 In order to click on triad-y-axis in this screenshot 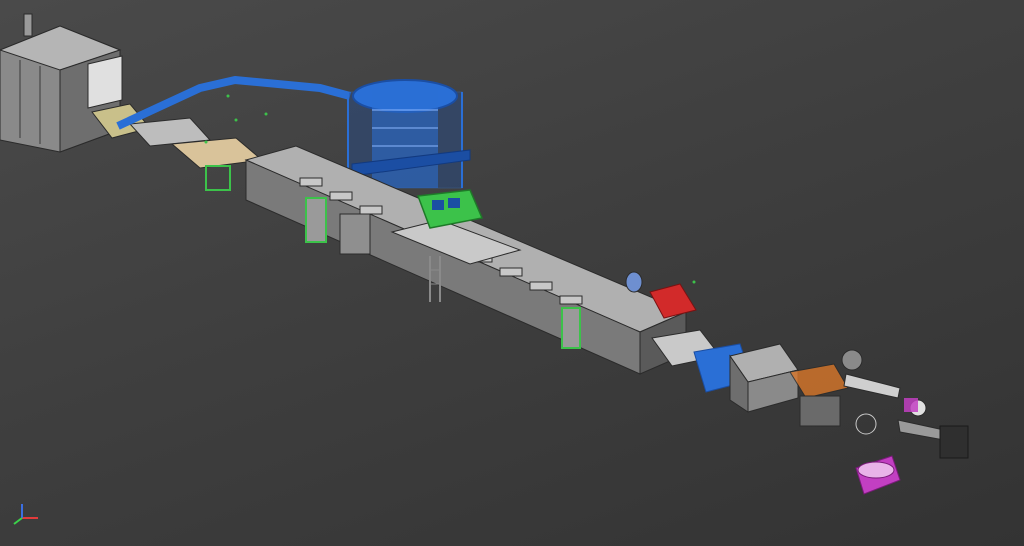, I will do `click(18, 521)`.